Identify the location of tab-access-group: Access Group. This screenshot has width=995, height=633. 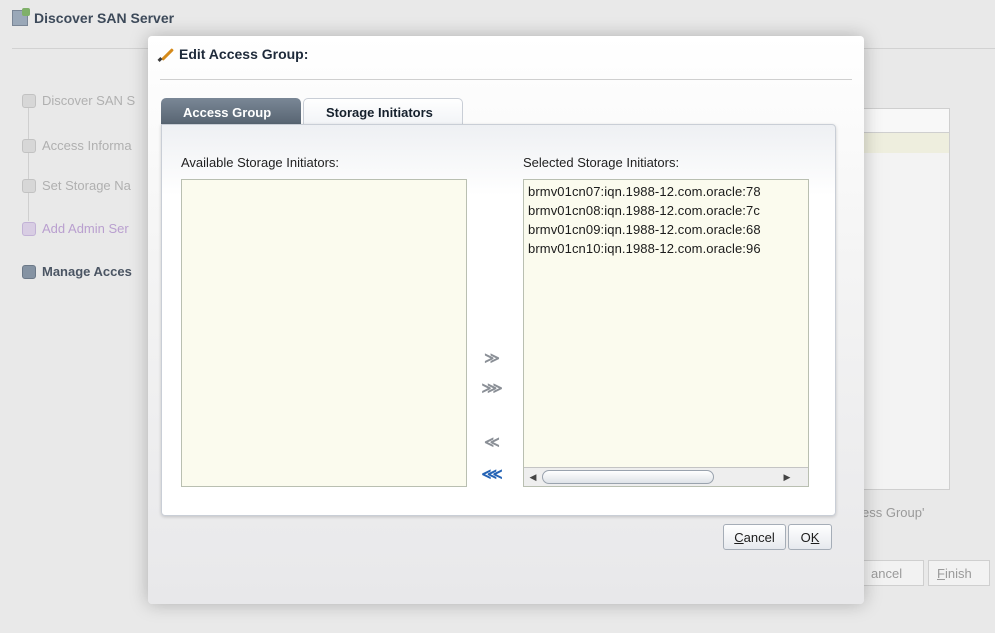
(231, 112).